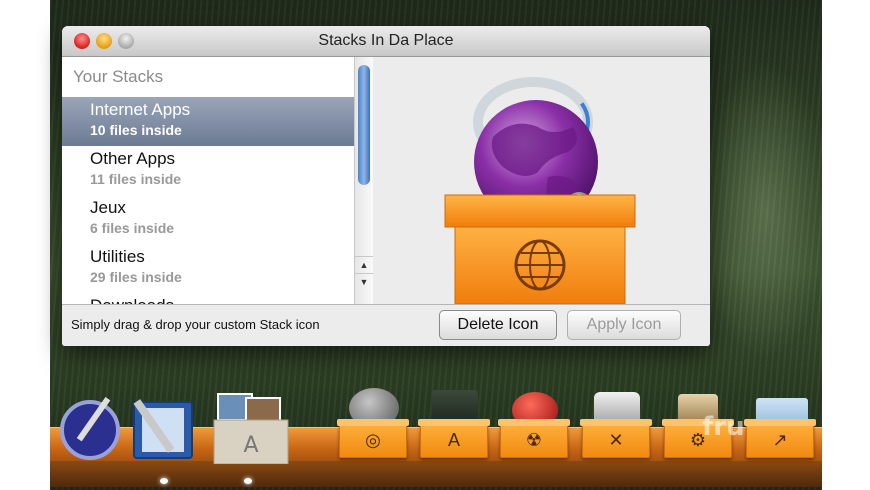 This screenshot has width=870, height=490. I want to click on list-item: Jeux 6 files inside, so click(208, 219).